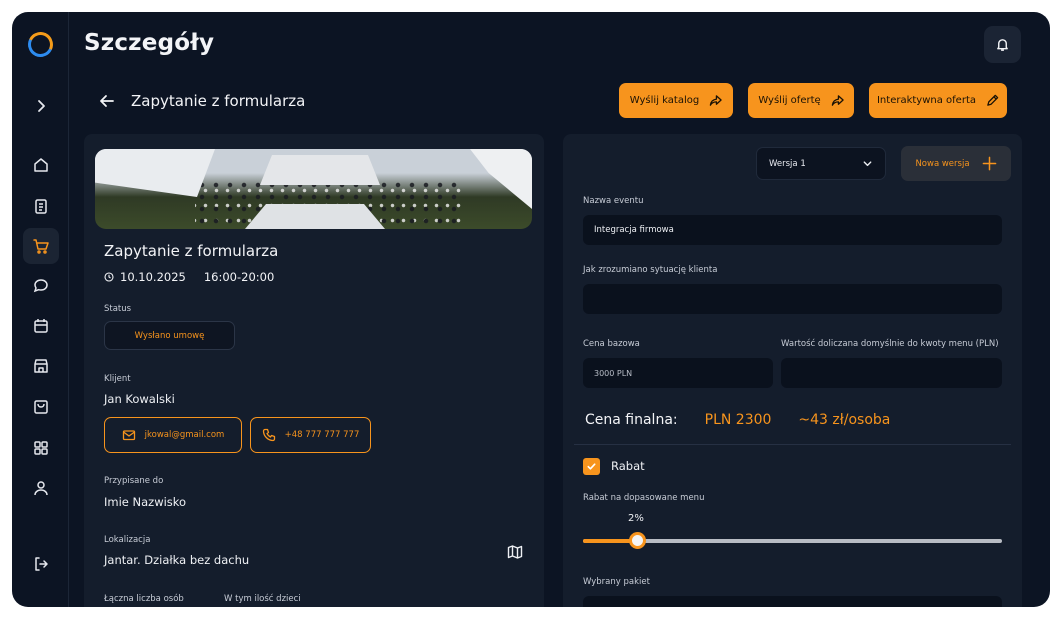 Image resolution: width=1062 pixels, height=620 pixels. I want to click on notifications-button, so click(1002, 44).